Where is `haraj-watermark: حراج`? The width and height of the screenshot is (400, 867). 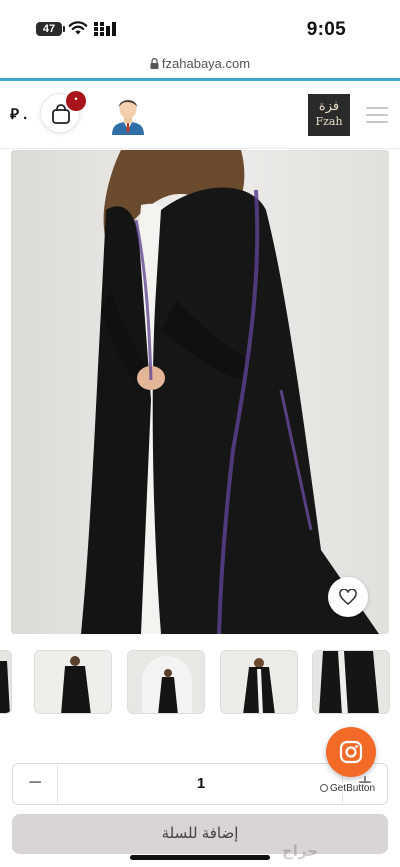 haraj-watermark: حراج is located at coordinates (300, 851).